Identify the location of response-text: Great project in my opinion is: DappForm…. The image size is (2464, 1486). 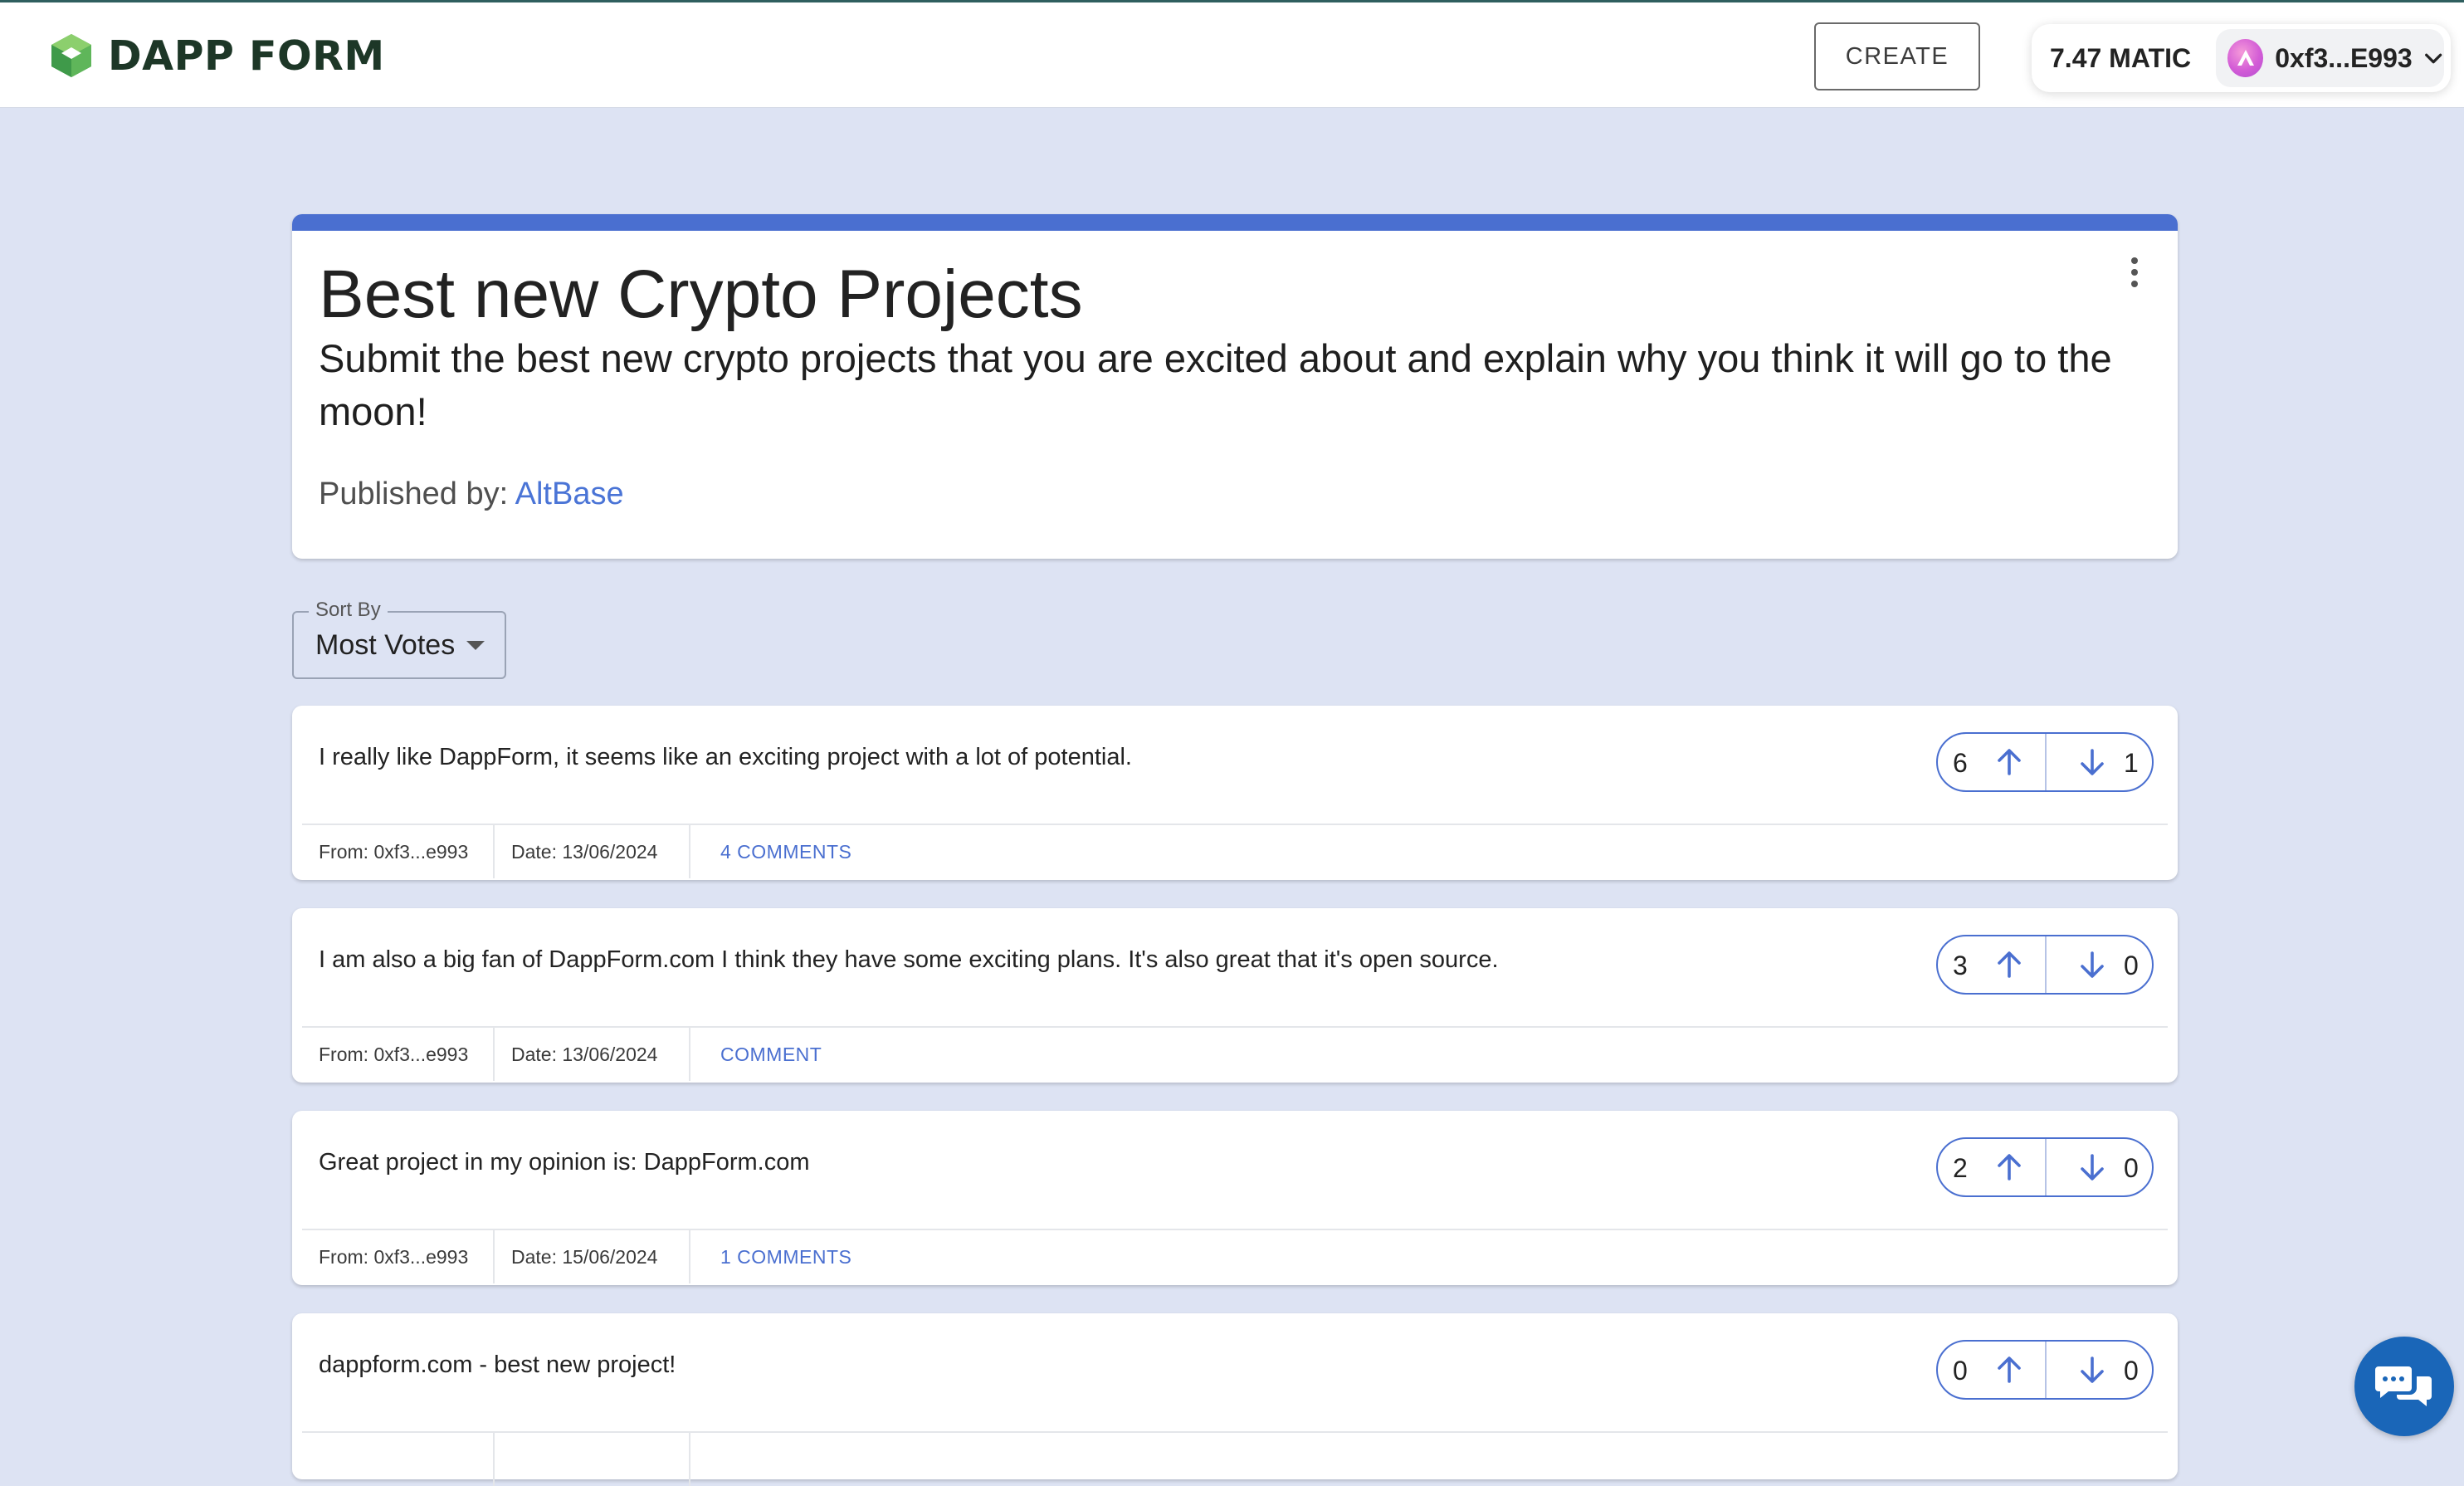
(564, 1162).